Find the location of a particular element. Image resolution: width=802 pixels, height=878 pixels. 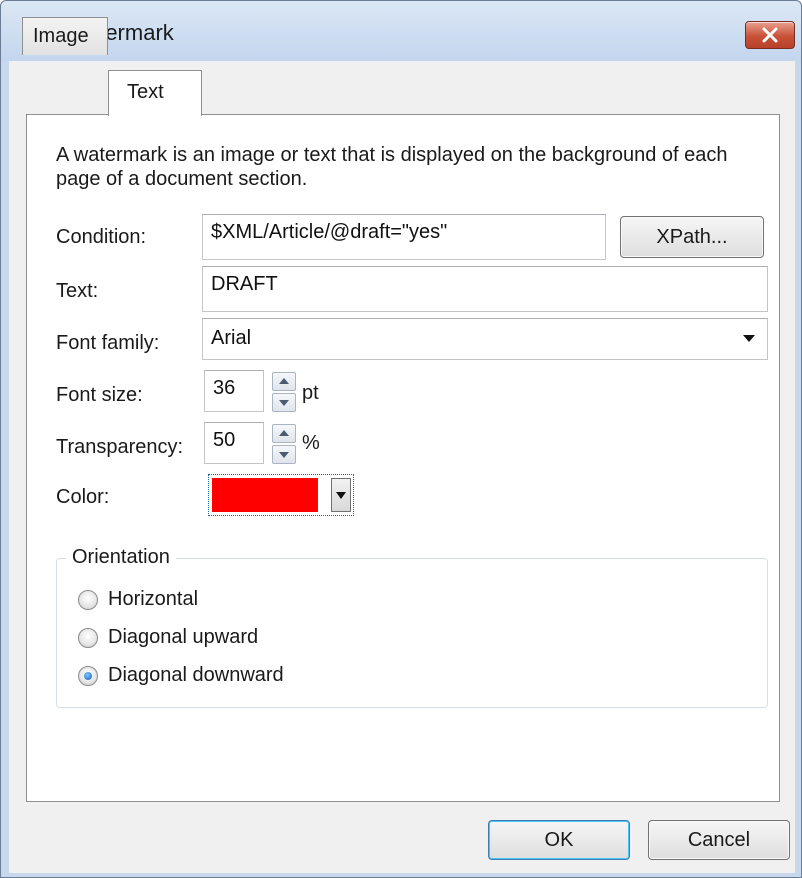

font-size-input: 36 is located at coordinates (234, 391).